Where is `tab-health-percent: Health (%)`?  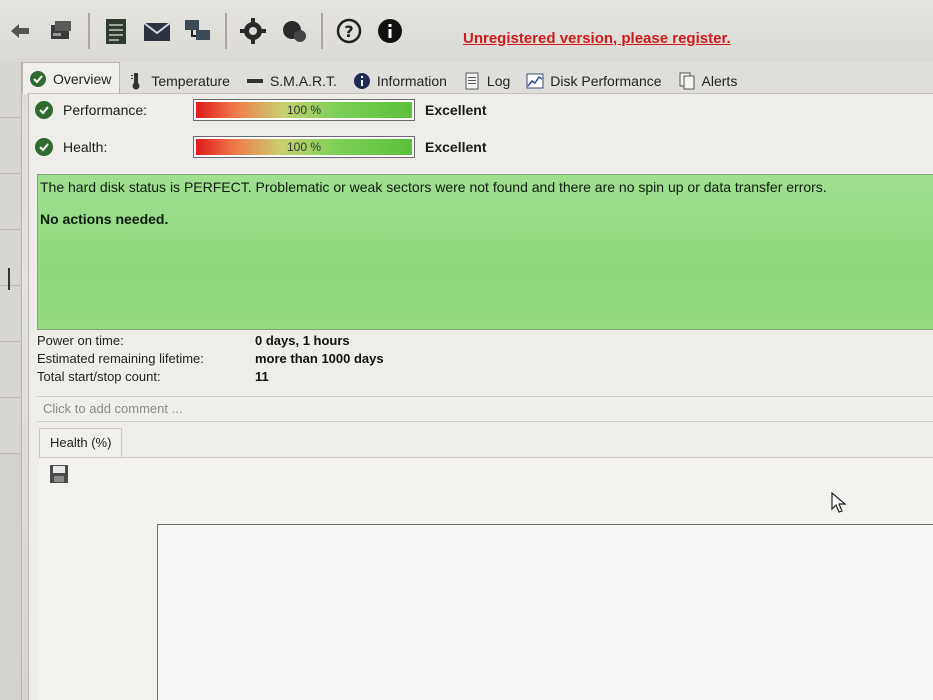
tab-health-percent: Health (%) is located at coordinates (81, 443).